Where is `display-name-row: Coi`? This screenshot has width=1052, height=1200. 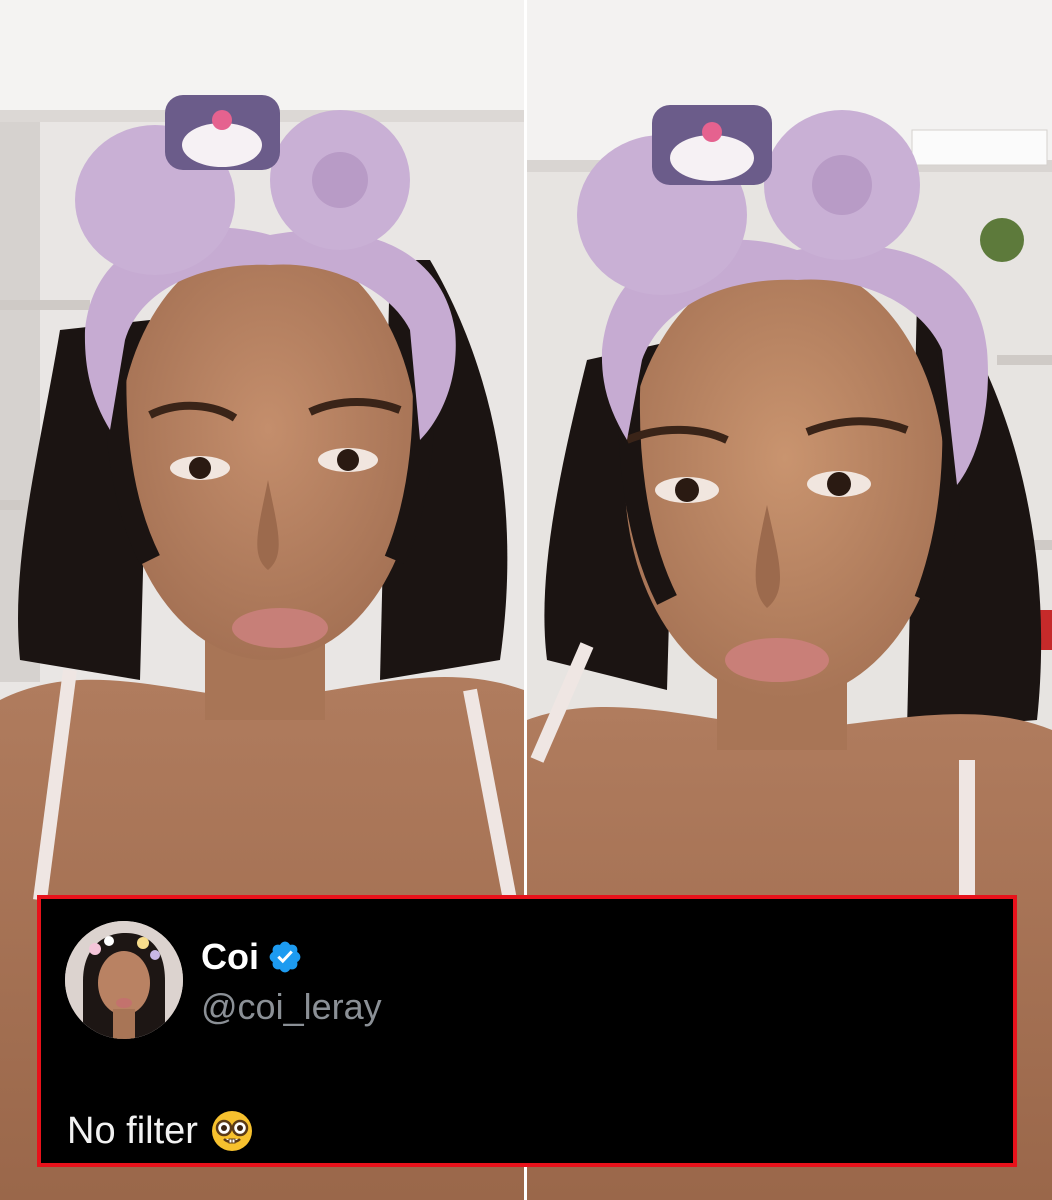 display-name-row: Coi is located at coordinates (252, 957).